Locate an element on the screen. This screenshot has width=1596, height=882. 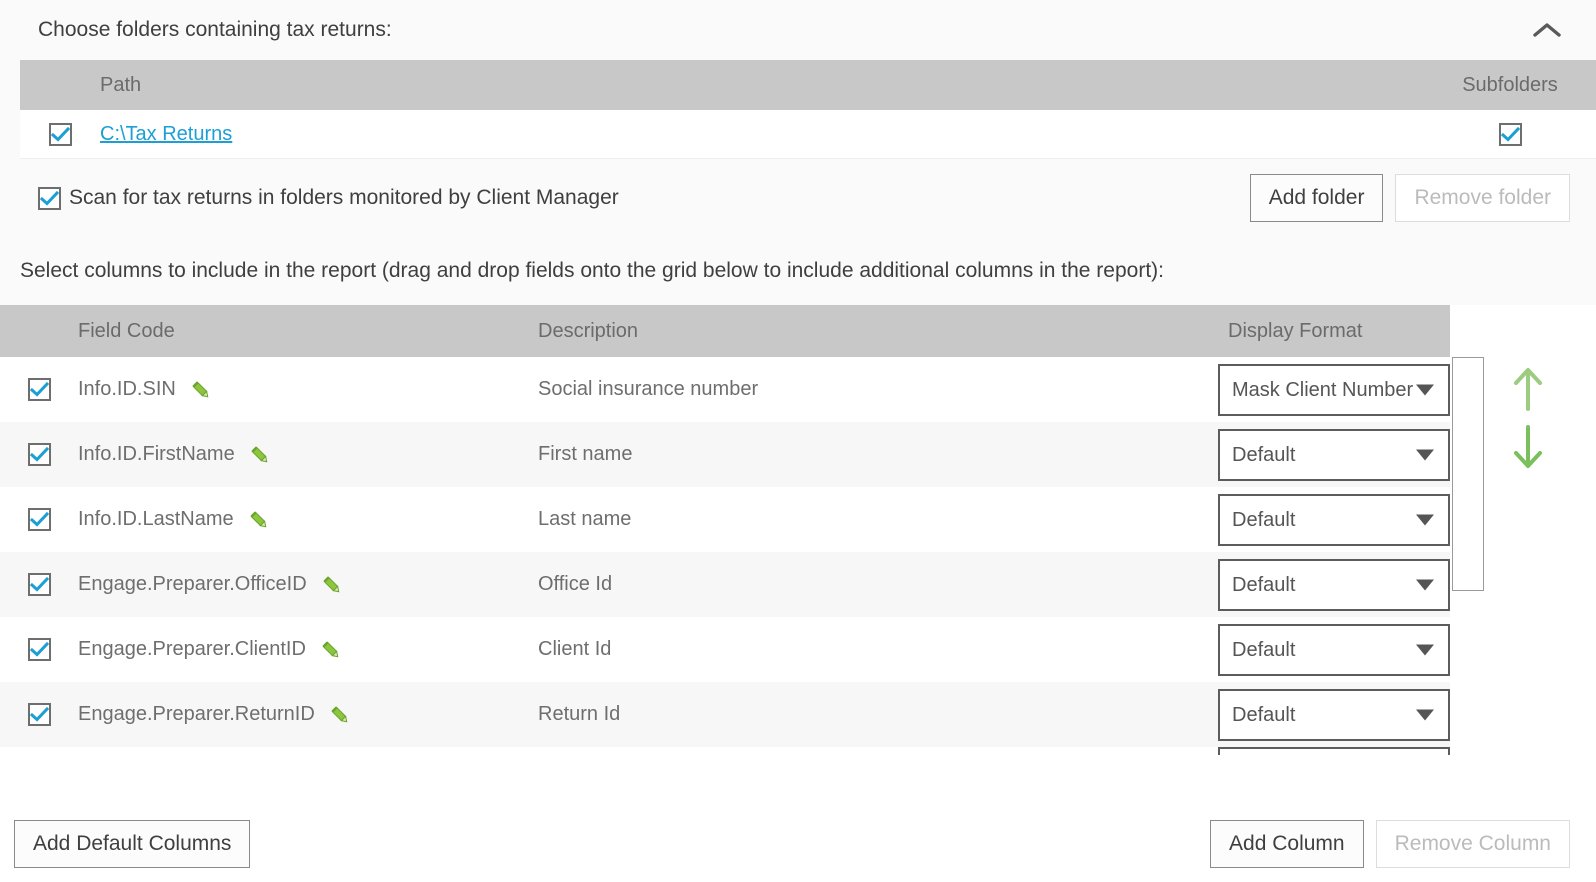
field-code-label: Info.ID.SIN is located at coordinates (127, 389).